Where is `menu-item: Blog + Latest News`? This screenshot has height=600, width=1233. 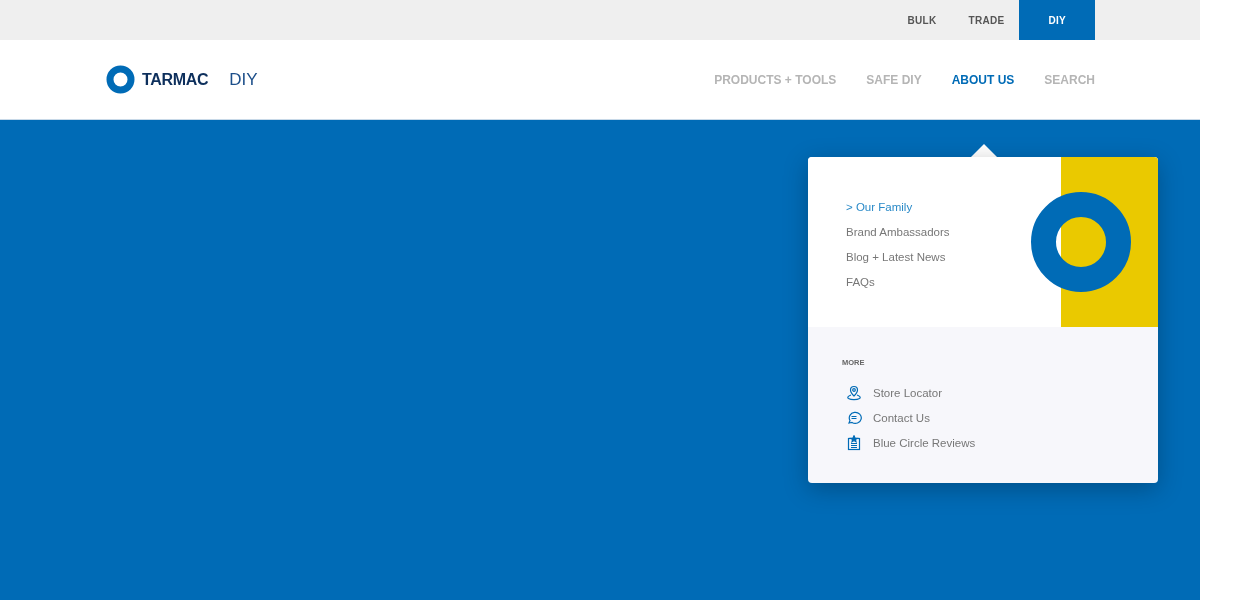 menu-item: Blog + Latest News is located at coordinates (953, 257).